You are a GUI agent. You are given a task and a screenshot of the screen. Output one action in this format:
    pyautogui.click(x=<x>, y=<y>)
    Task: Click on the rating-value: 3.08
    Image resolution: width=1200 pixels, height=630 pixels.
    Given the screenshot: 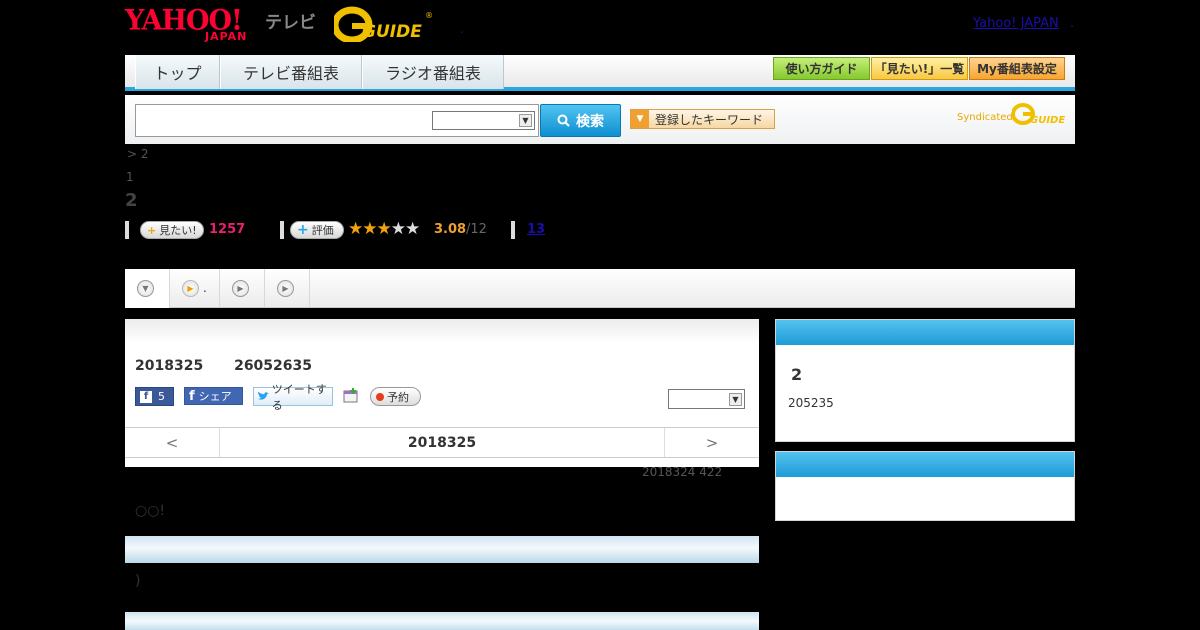 What is the action you would take?
    pyautogui.click(x=450, y=229)
    